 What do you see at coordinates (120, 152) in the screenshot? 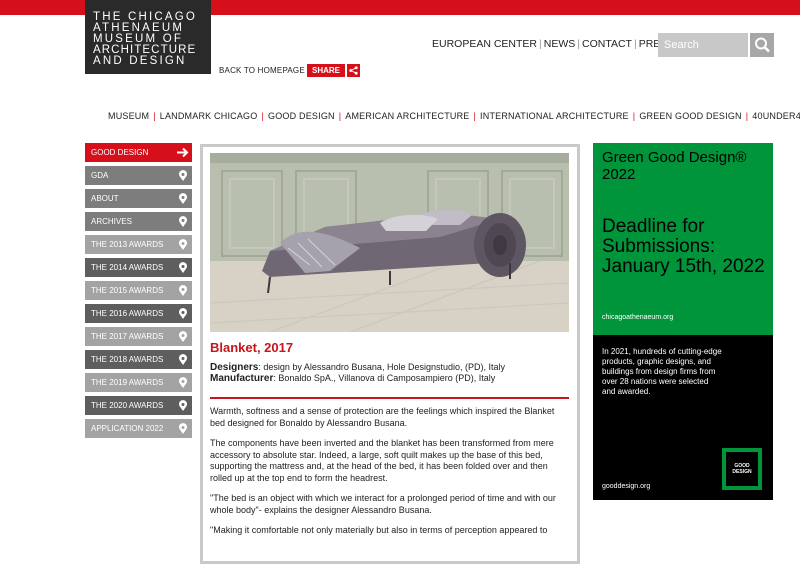
I see `sidebar-item-label: GOOD DESIGN` at bounding box center [120, 152].